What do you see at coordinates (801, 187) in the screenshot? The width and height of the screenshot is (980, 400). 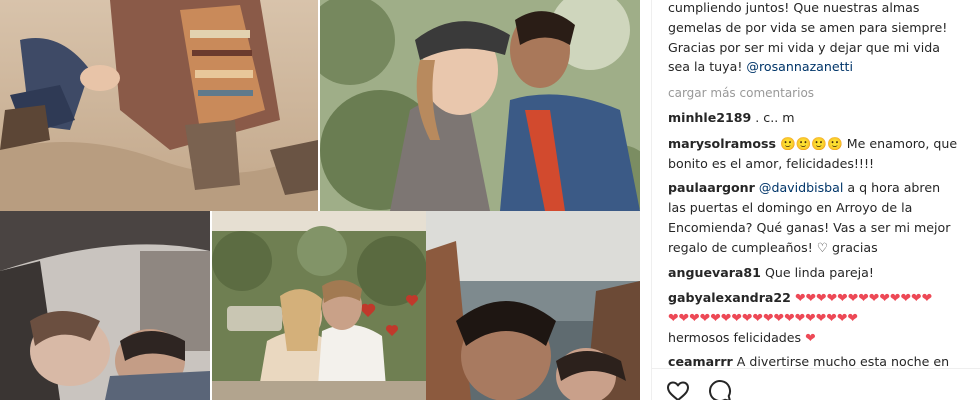 I see `mention-link: @davidbisbal` at bounding box center [801, 187].